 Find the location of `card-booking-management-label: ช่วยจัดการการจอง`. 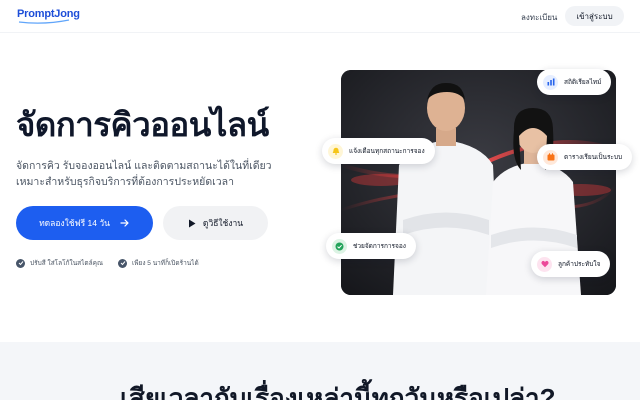

card-booking-management-label: ช่วยจัดการการจอง is located at coordinates (379, 246).